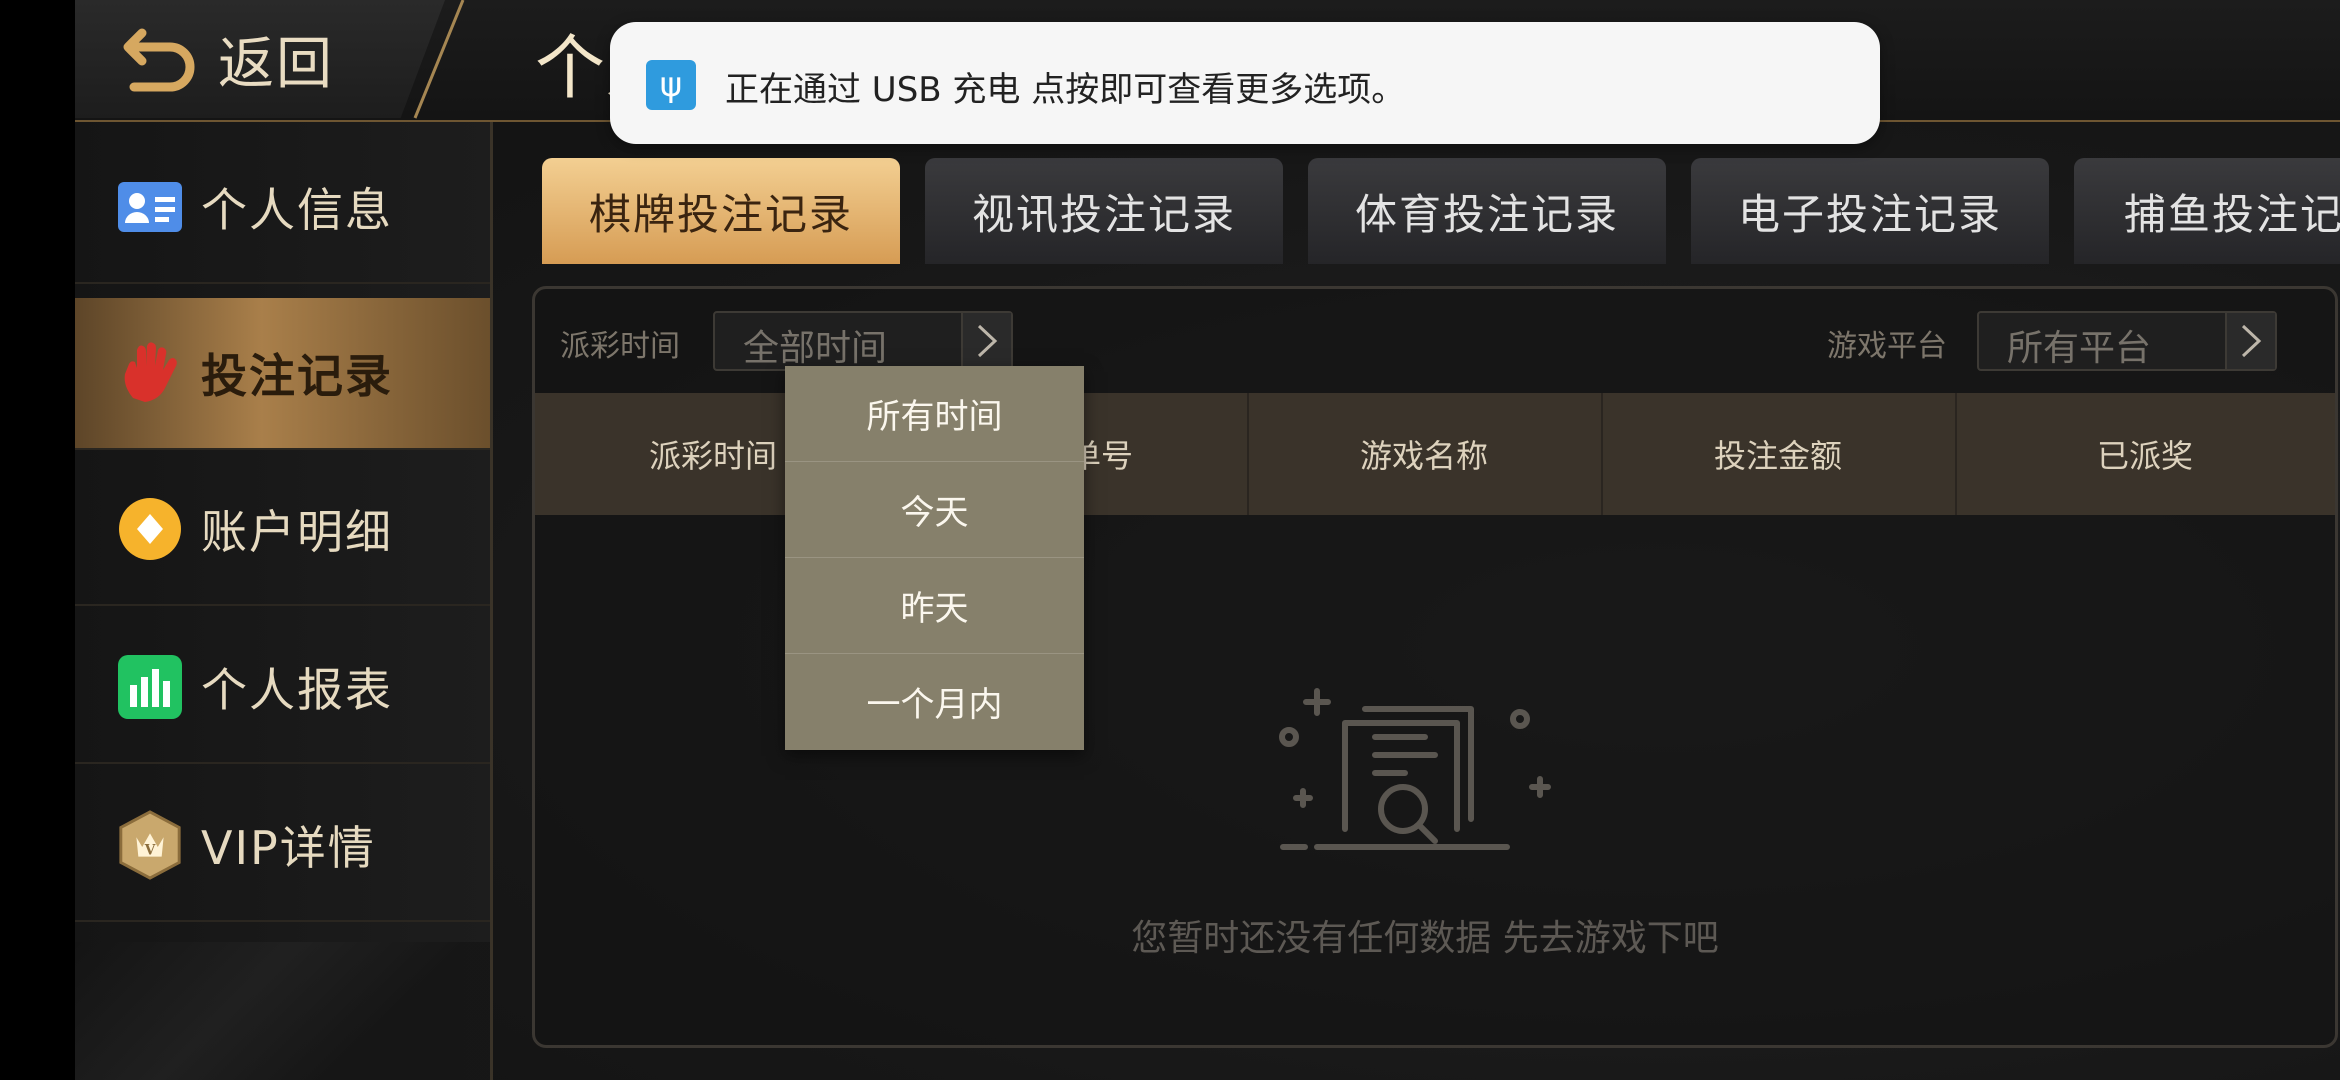 The height and width of the screenshot is (1080, 2340). What do you see at coordinates (934, 510) in the screenshot?
I see `dropdown-option-today: 今天` at bounding box center [934, 510].